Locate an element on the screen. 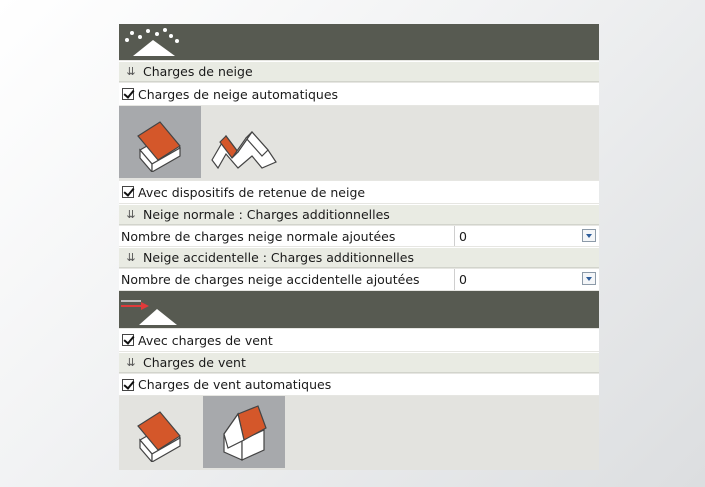 This screenshot has width=705, height=487. normal-snow-section-title: Neige normale : Charges additionnelles is located at coordinates (266, 214).